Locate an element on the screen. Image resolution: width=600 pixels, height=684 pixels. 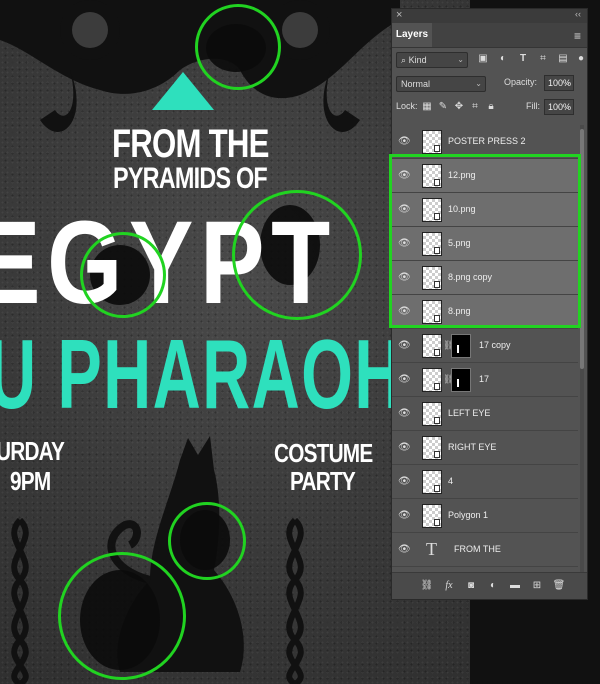
fill-input: 100% ⌄ is located at coordinates (559, 107).